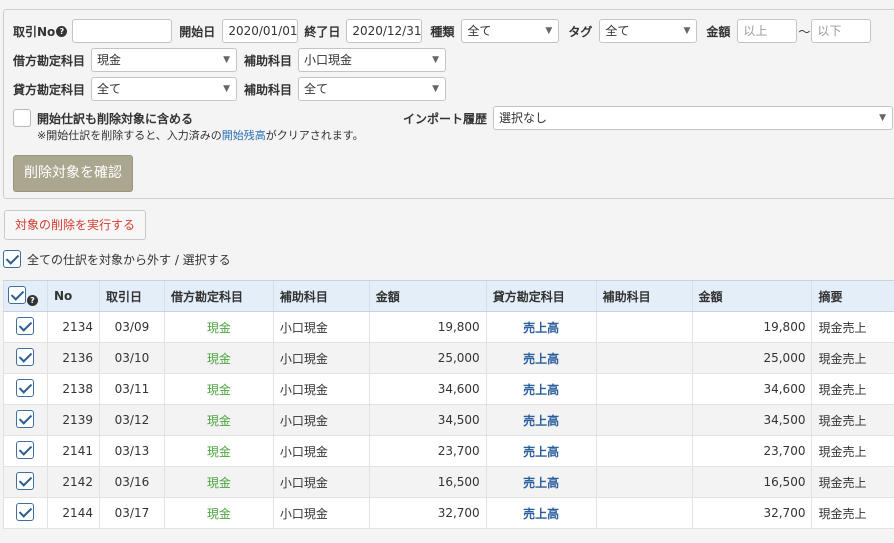  I want to click on txn-no-label: 取引No, so click(34, 31).